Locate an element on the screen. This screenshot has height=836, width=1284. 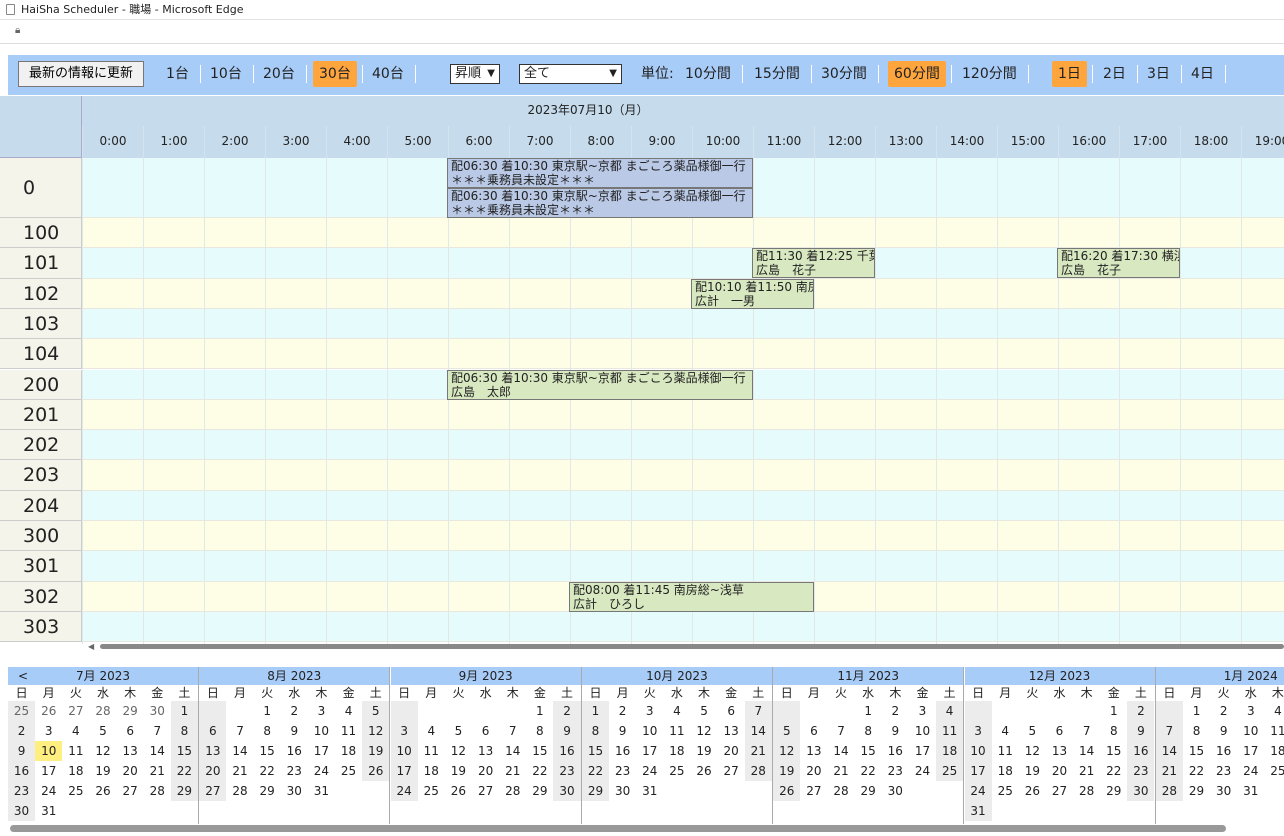
toolbar-vehicles-1: 10台 is located at coordinates (229, 74).